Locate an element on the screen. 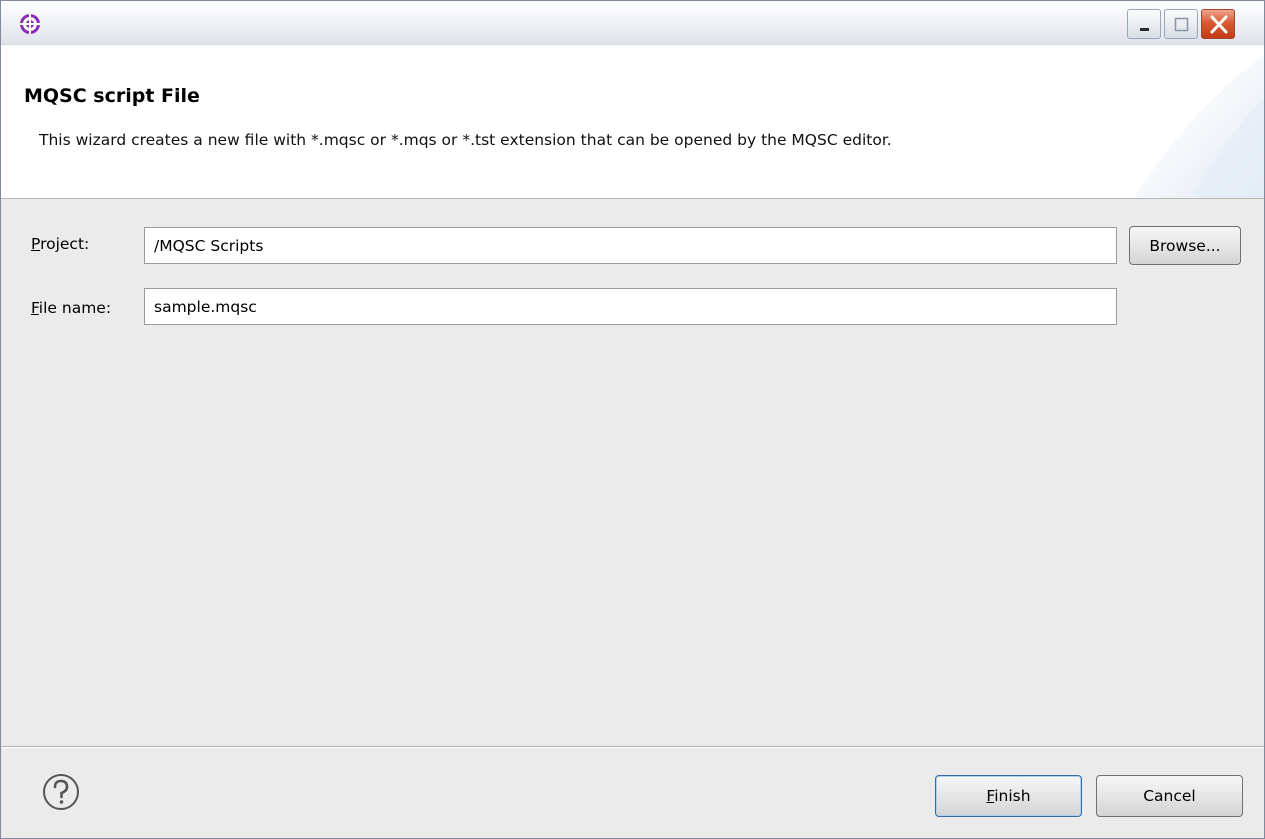 This screenshot has width=1265, height=839. maximize-icon is located at coordinates (1181, 24).